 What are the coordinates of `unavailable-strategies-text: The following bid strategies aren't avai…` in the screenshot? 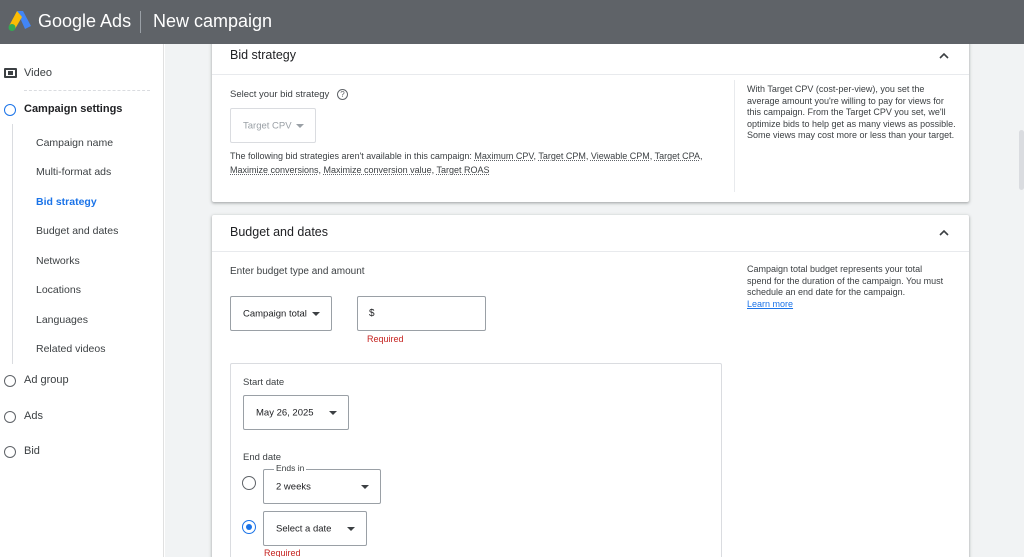 It's located at (466, 163).